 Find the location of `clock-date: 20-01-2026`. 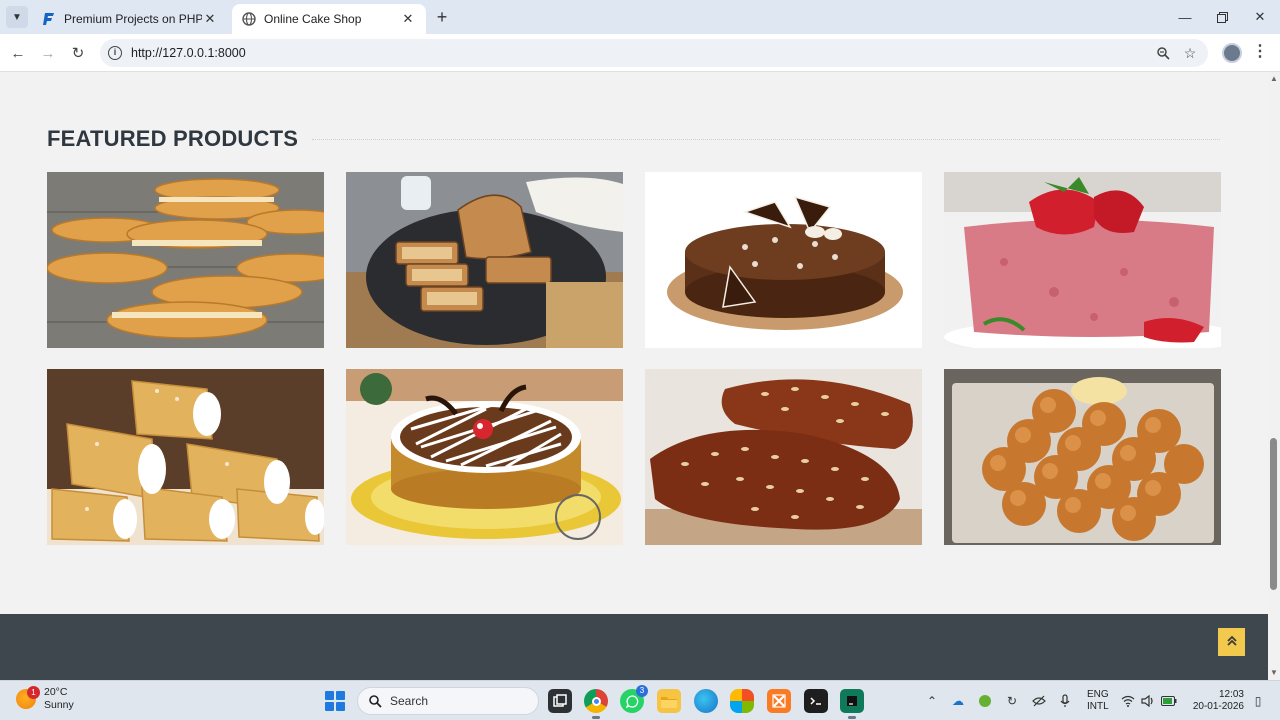

clock-date: 20-01-2026 is located at coordinates (1218, 706).